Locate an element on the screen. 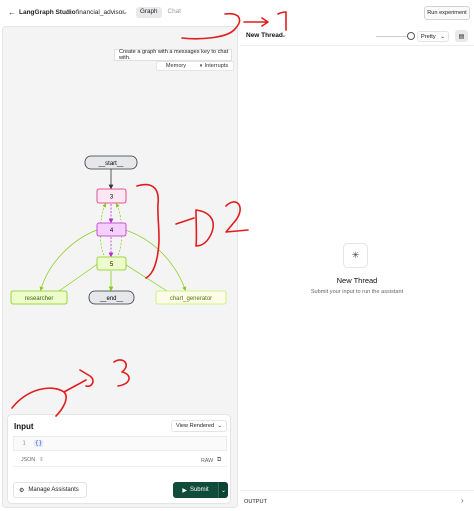 The height and width of the screenshot is (511, 474). tab-graph: Graph is located at coordinates (149, 12).